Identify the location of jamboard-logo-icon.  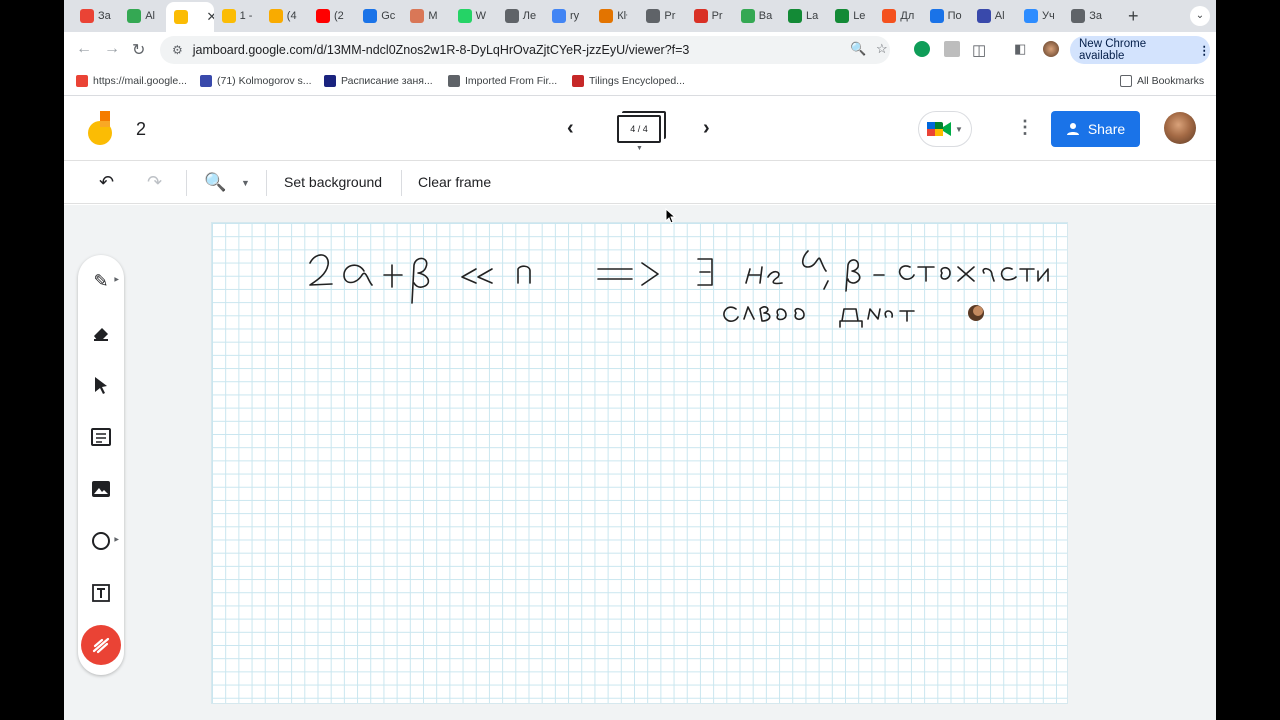
(101, 129).